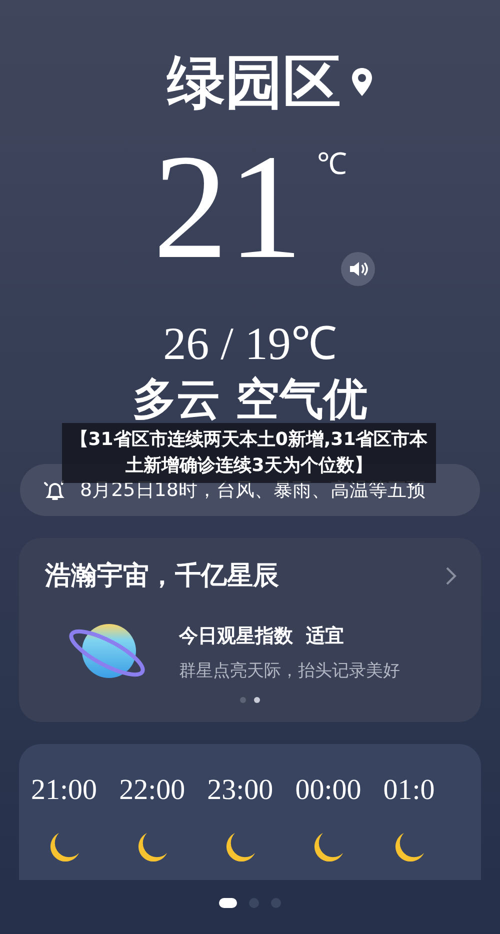 The image size is (500, 934). Describe the element at coordinates (236, 635) in the screenshot. I see `stargazing-index-label: 今日观星指数` at that location.